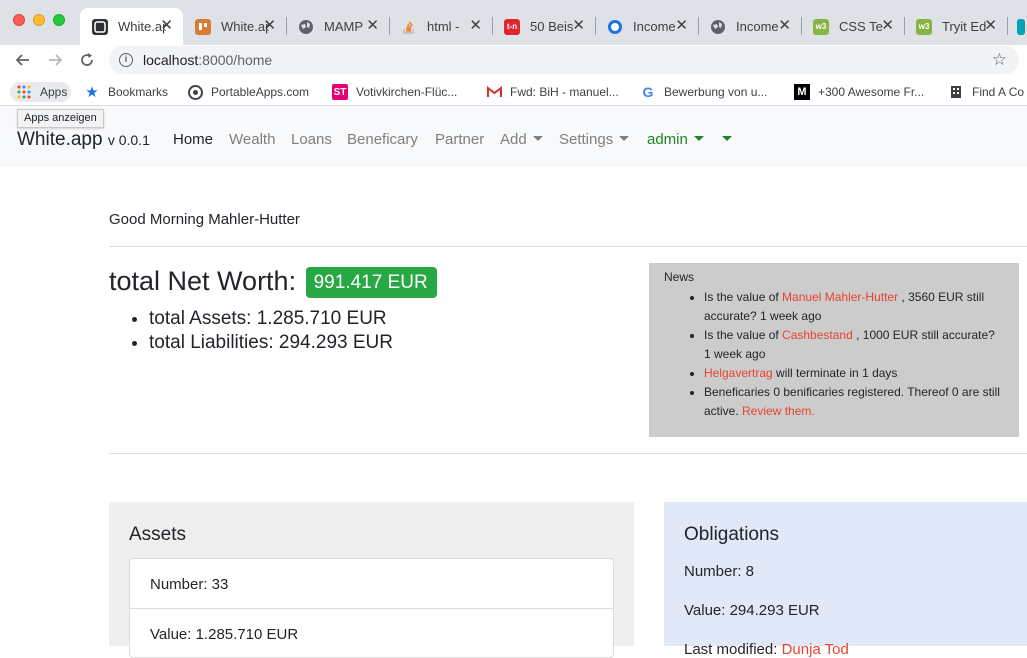 This screenshot has width=1027, height=658. What do you see at coordinates (260, 92) in the screenshot?
I see `bookmark-label: PortableApps.com` at bounding box center [260, 92].